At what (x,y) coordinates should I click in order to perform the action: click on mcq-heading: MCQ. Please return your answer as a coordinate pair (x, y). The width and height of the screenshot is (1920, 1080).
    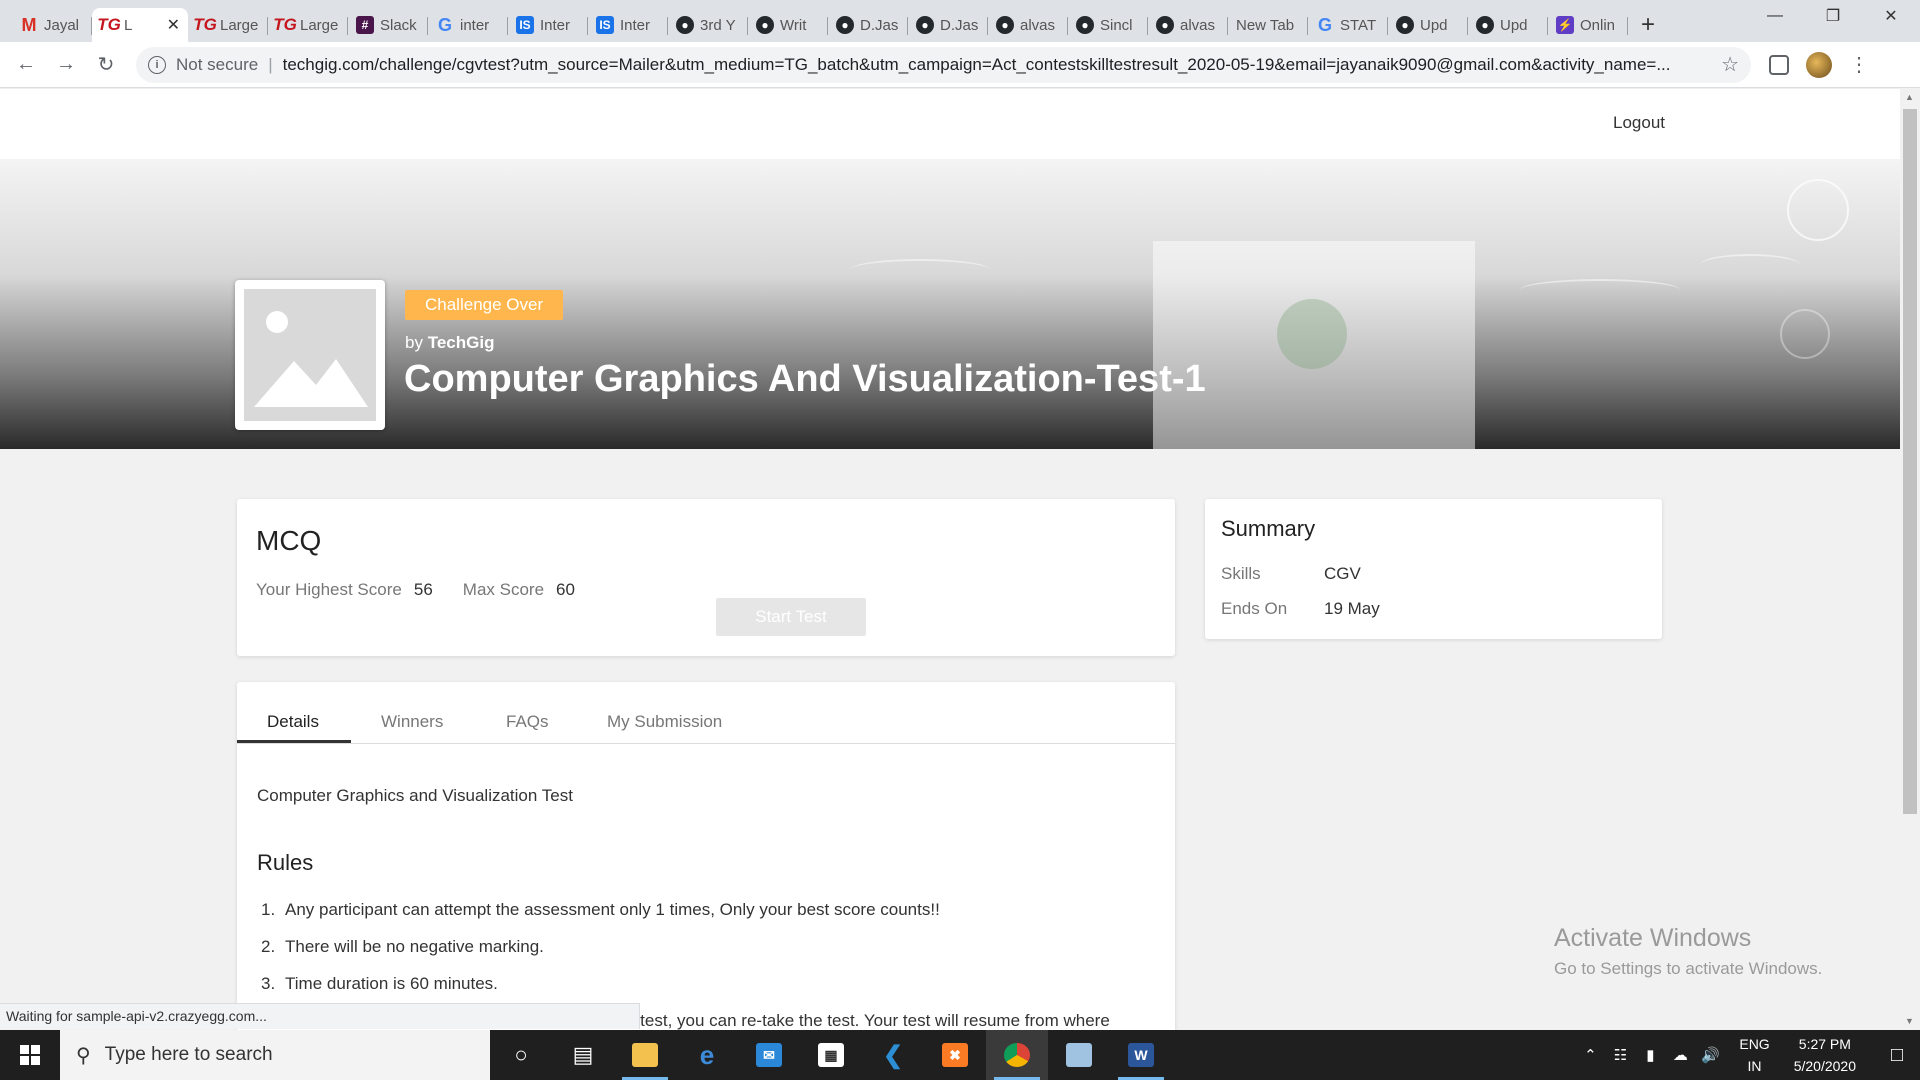
    Looking at the image, I should click on (289, 540).